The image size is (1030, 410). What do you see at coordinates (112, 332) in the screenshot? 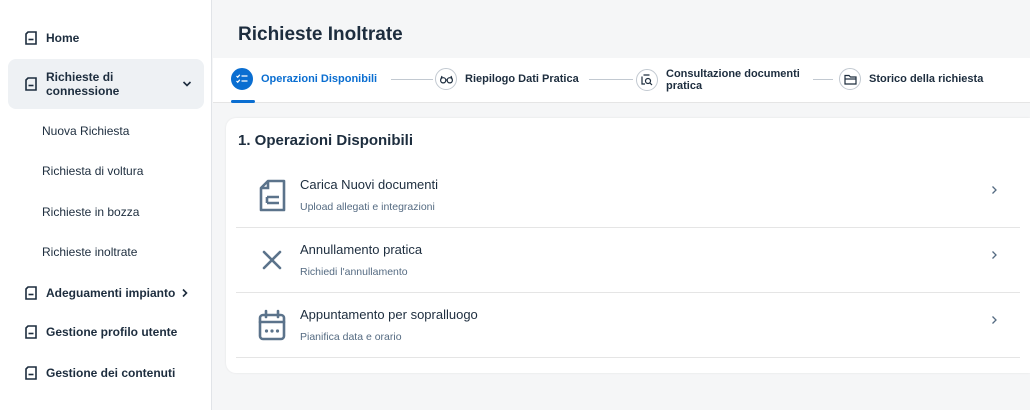
I see `sidebar-item-label: Gestione profilo utente` at bounding box center [112, 332].